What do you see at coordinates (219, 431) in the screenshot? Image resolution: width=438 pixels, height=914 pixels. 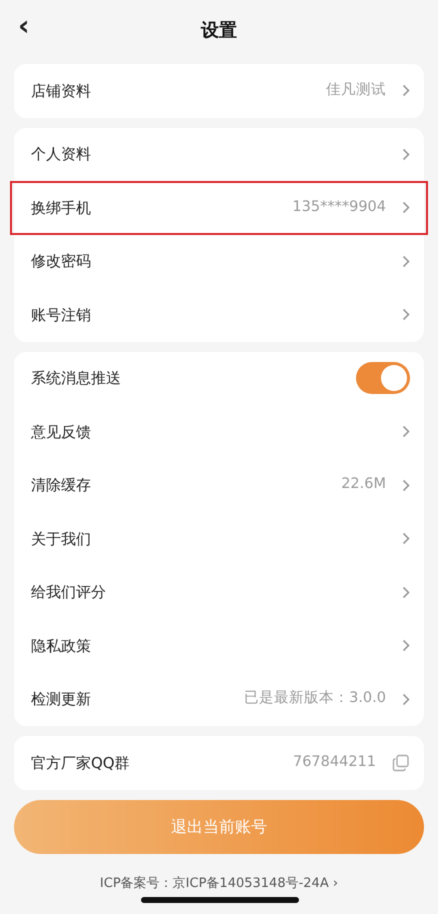 I see `settings-row: 意见反馈` at bounding box center [219, 431].